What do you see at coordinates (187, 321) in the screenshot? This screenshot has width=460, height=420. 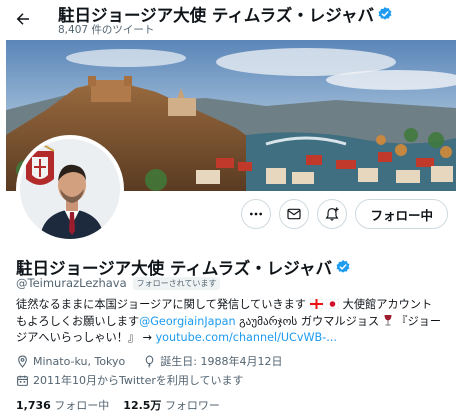 I see `mention-link: @GeorgiainJapan` at bounding box center [187, 321].